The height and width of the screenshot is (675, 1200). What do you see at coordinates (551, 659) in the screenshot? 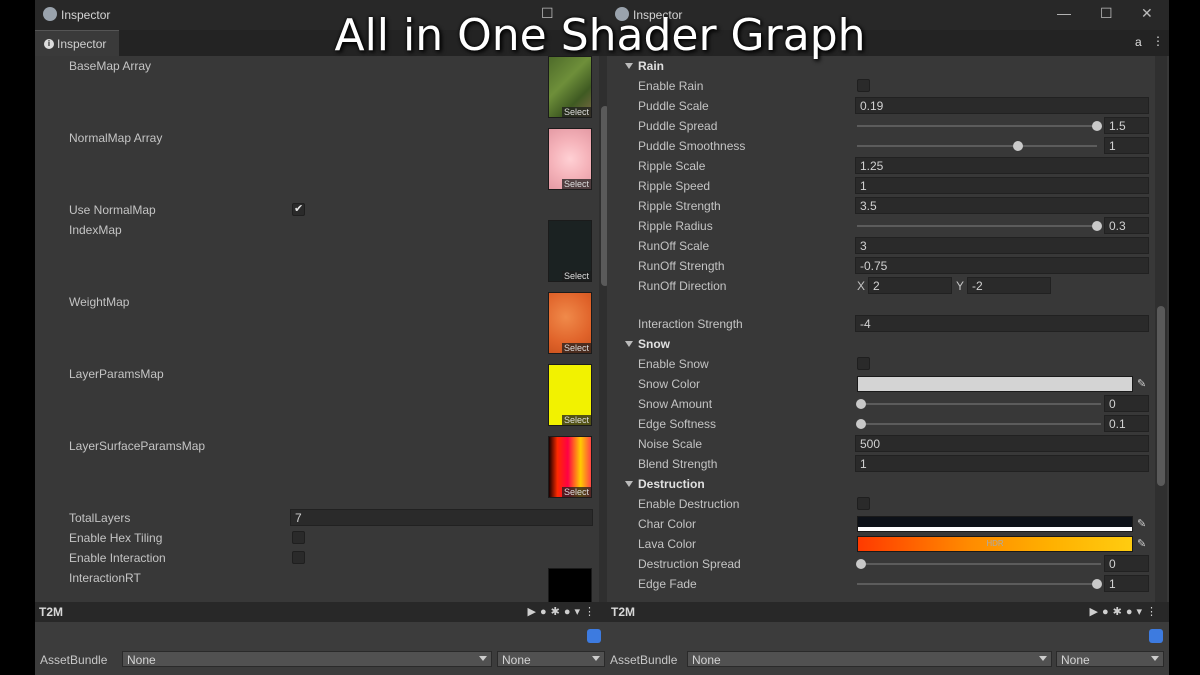
I see `left-assetbundle-variant-dropdown: None` at bounding box center [551, 659].